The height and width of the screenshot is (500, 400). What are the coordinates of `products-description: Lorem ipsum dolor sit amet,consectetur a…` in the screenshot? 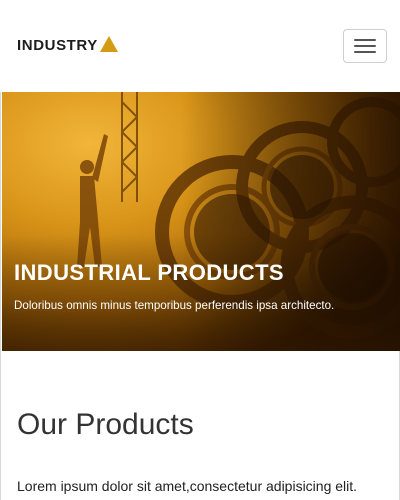 It's located at (187, 486).